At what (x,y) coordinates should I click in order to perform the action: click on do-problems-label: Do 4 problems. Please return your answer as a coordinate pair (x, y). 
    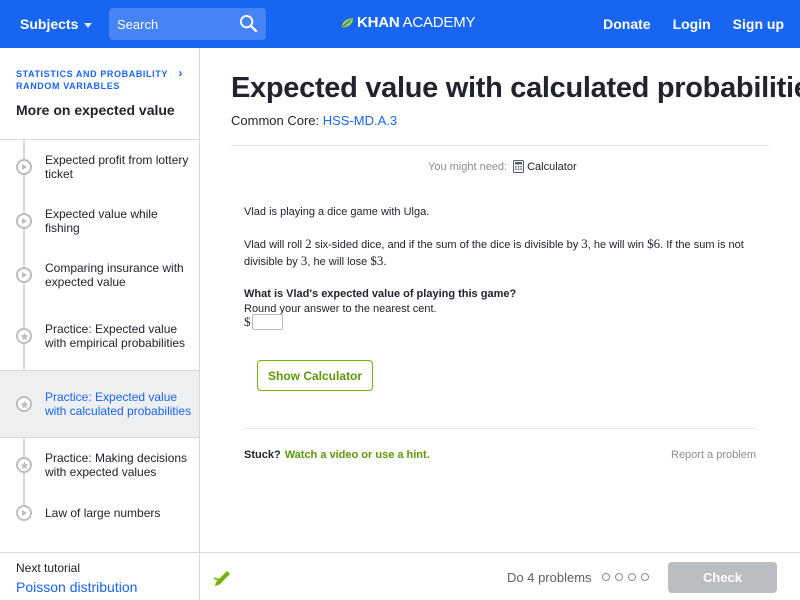
    Looking at the image, I should click on (549, 577).